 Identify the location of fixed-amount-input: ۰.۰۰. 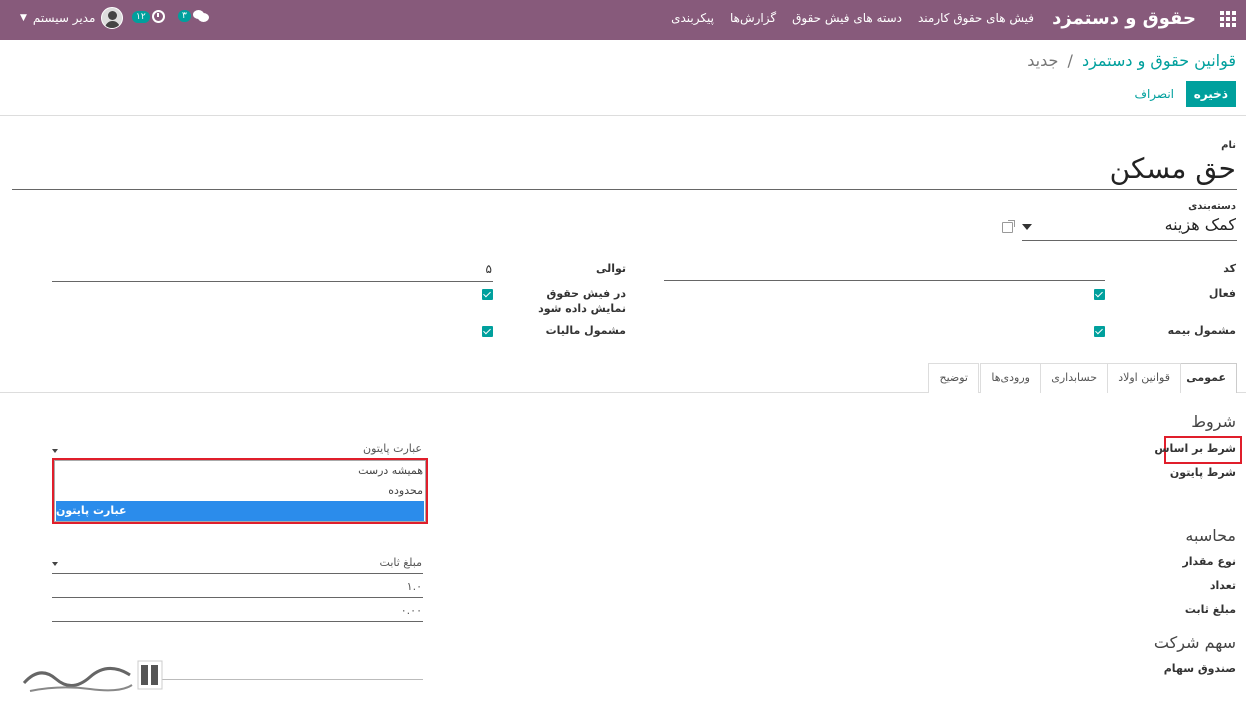
(411, 610).